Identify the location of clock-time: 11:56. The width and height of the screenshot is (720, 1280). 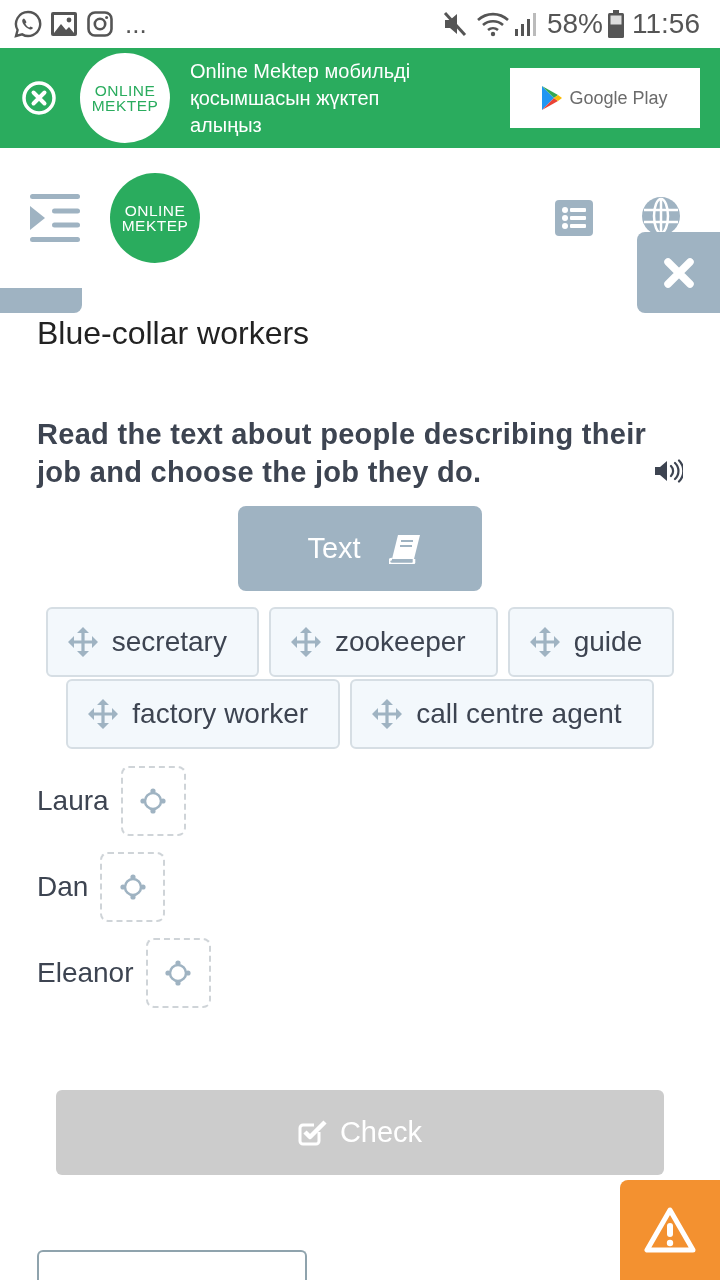
(666, 24).